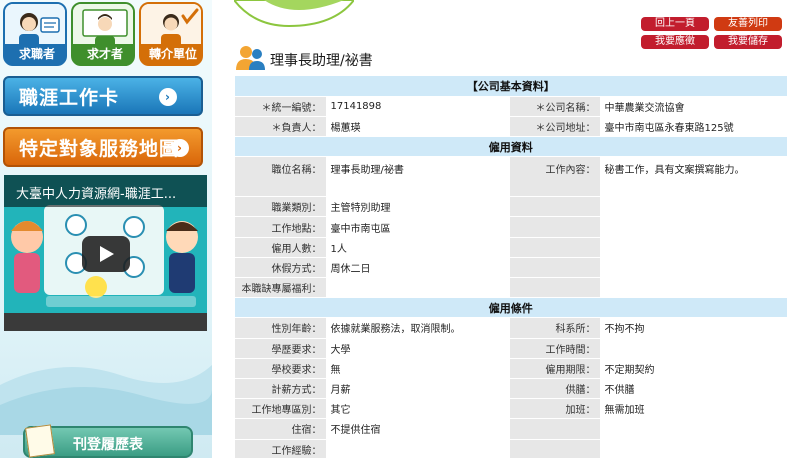  Describe the element at coordinates (106, 400) in the screenshot. I see `sidebar-wave-decoration` at that location.